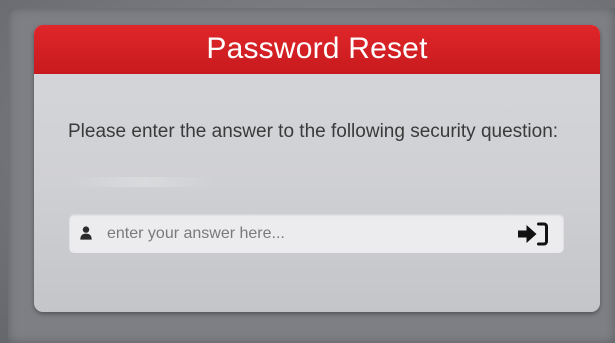 The width and height of the screenshot is (615, 343). Describe the element at coordinates (142, 182) in the screenshot. I see `security-question-text` at that location.